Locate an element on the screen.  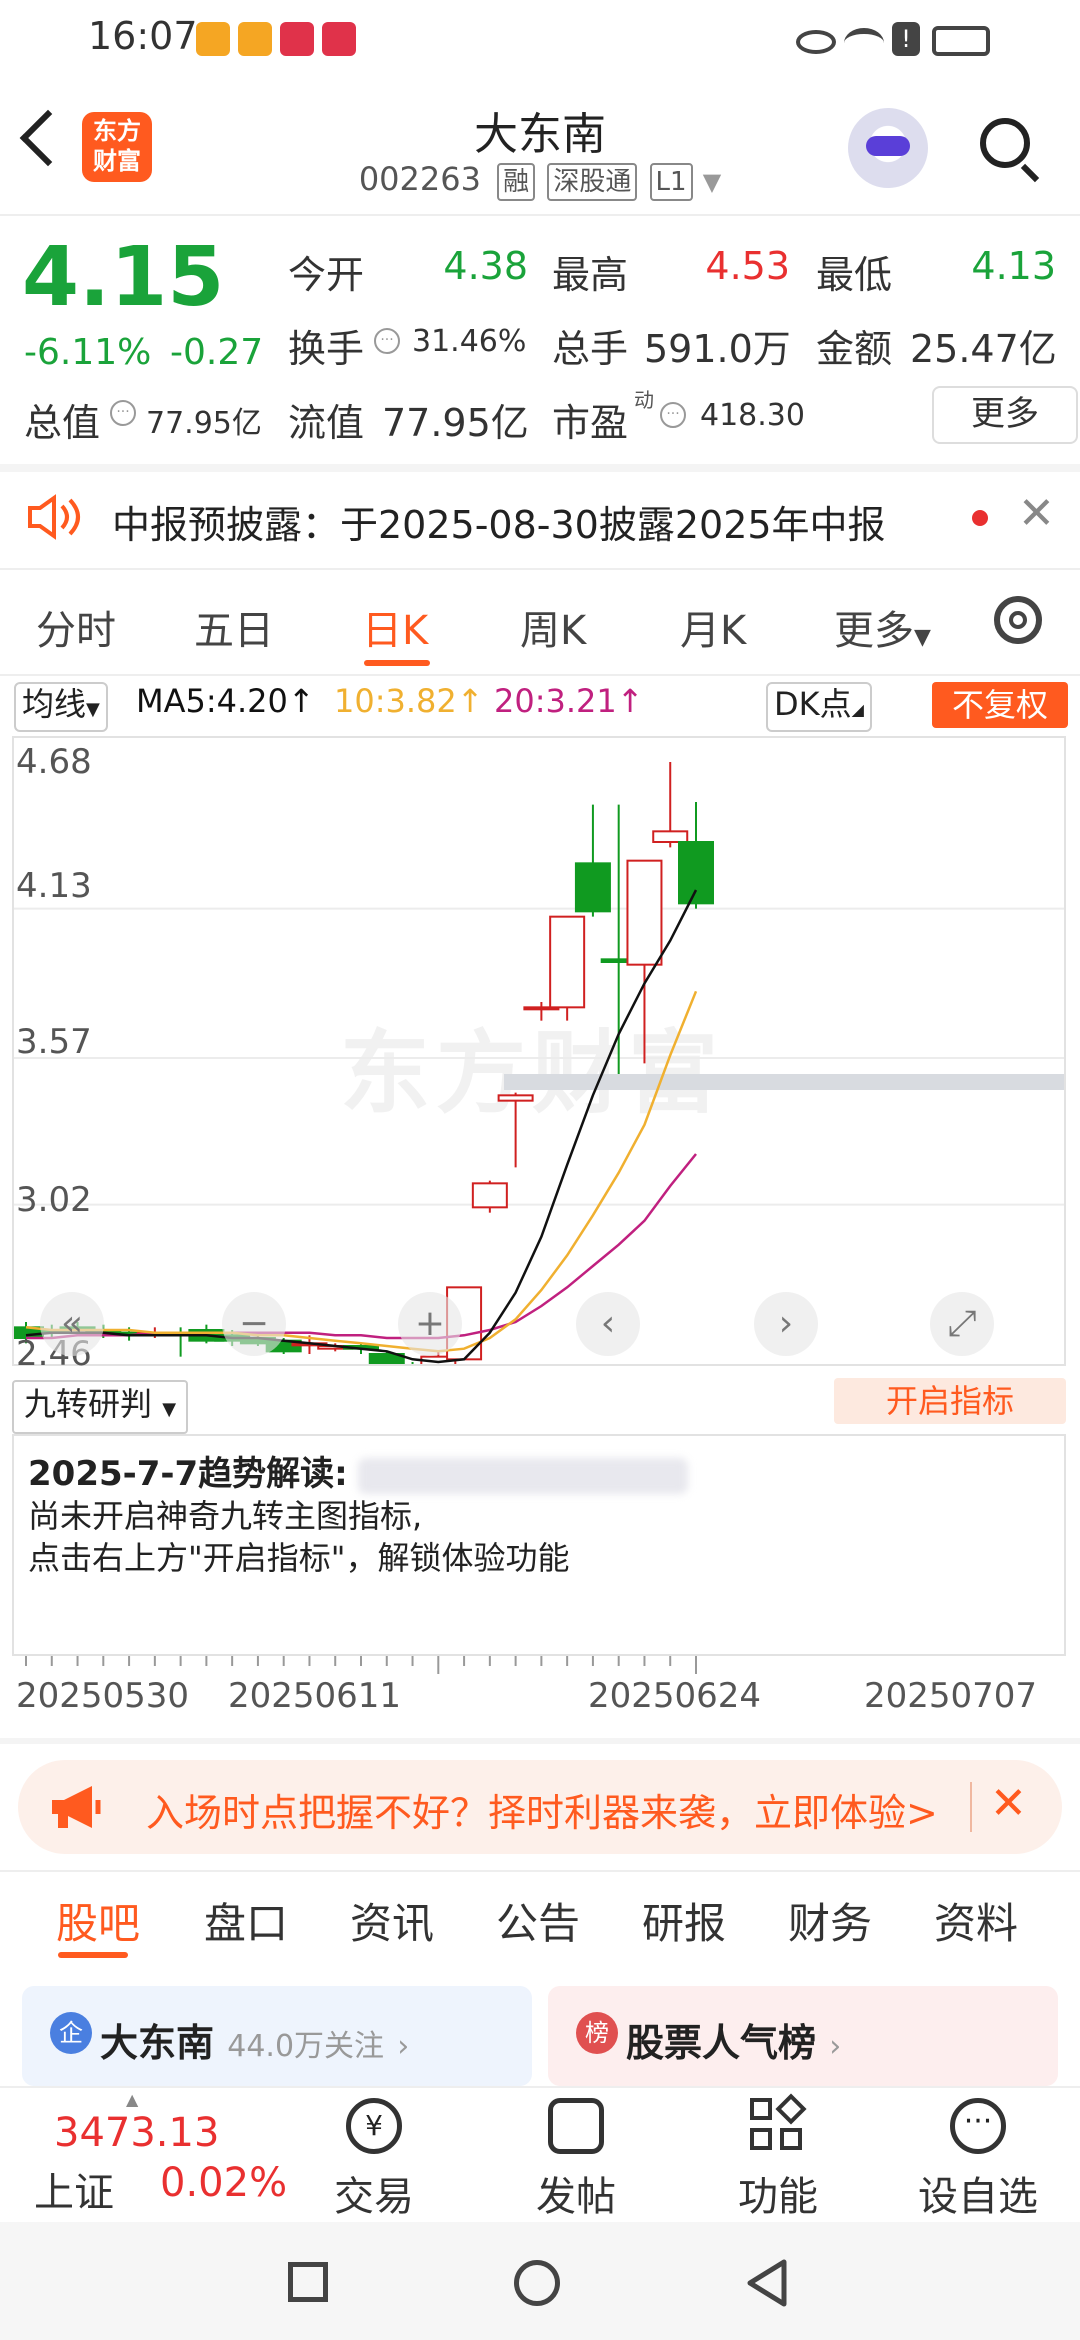
fullscreen-icon: ⤢ is located at coordinates (962, 1324).